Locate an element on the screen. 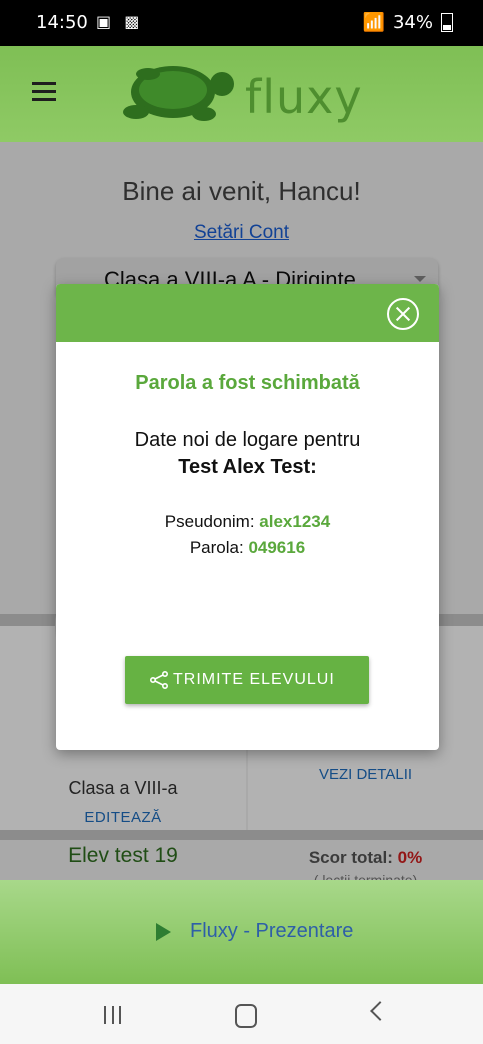 Image resolution: width=483 pixels, height=1044 pixels. username-row: Pseudonim: alex1234 is located at coordinates (247, 522).